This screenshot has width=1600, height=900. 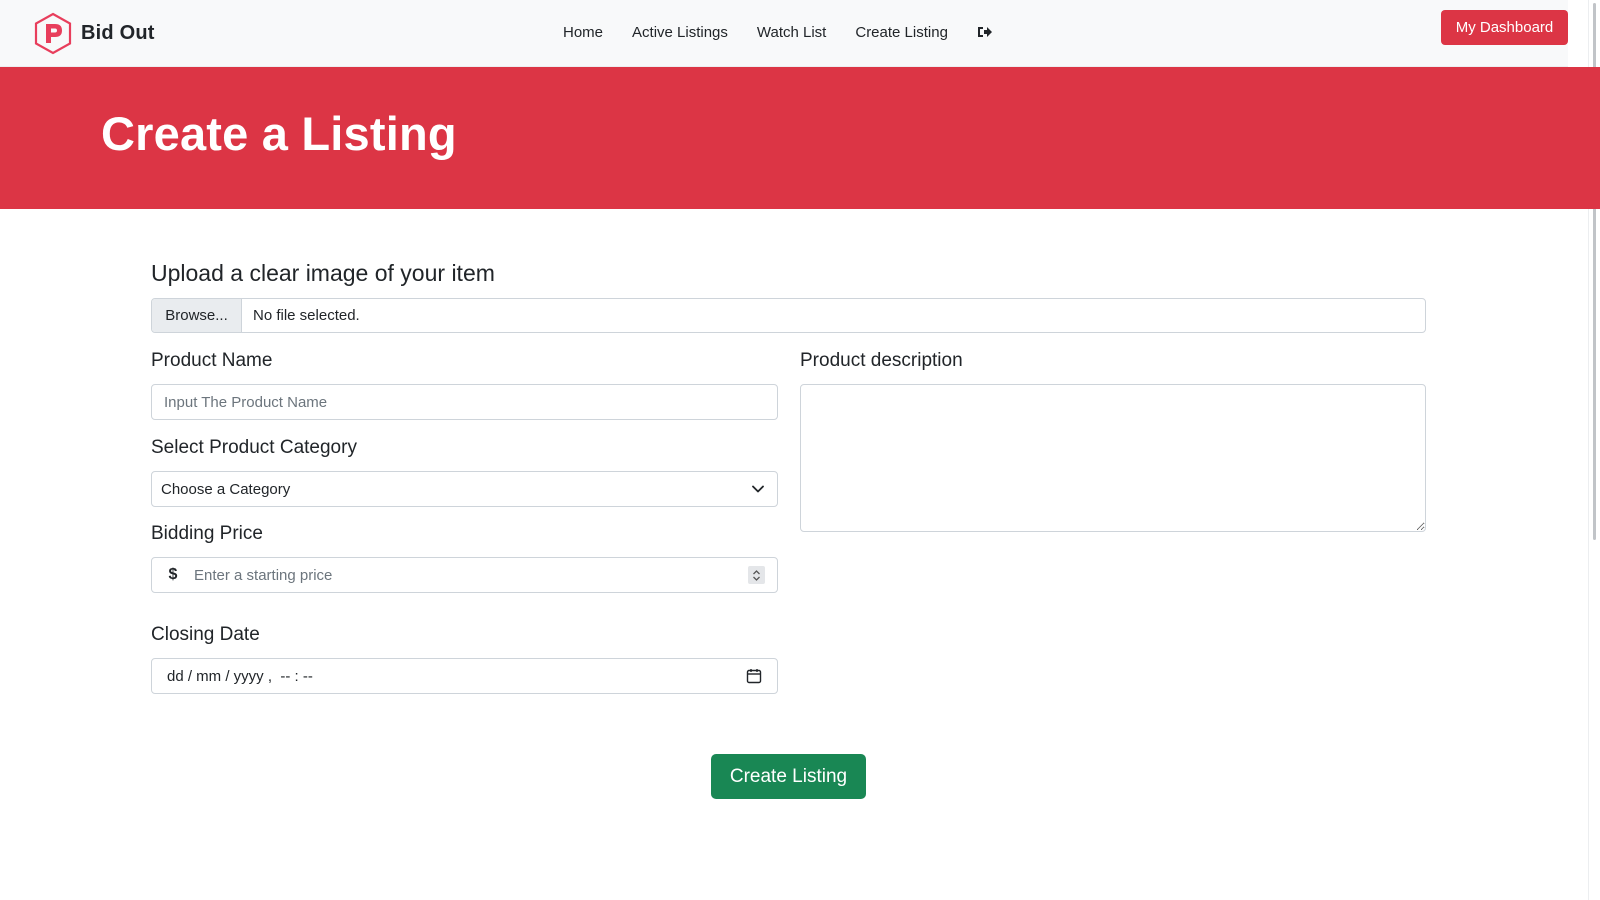 I want to click on nav-link-home: Home, so click(x=583, y=32).